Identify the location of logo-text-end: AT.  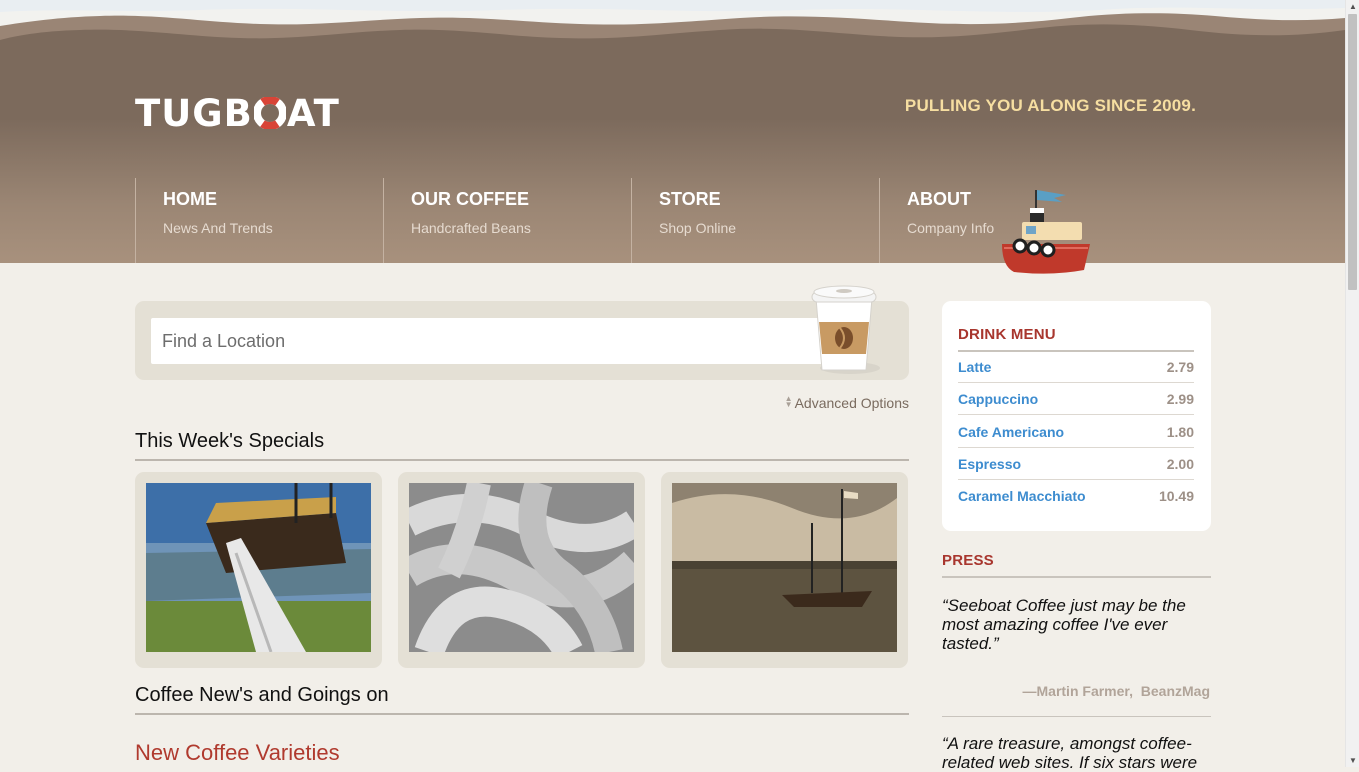
(313, 113).